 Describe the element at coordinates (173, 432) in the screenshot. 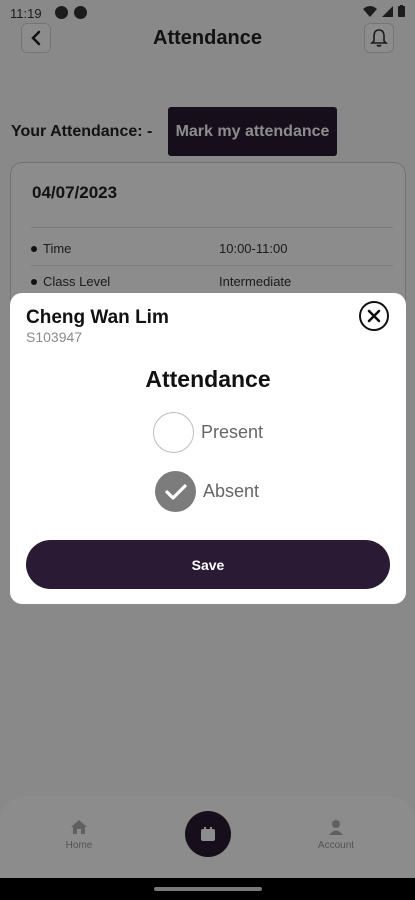

I see `present-radio` at that location.